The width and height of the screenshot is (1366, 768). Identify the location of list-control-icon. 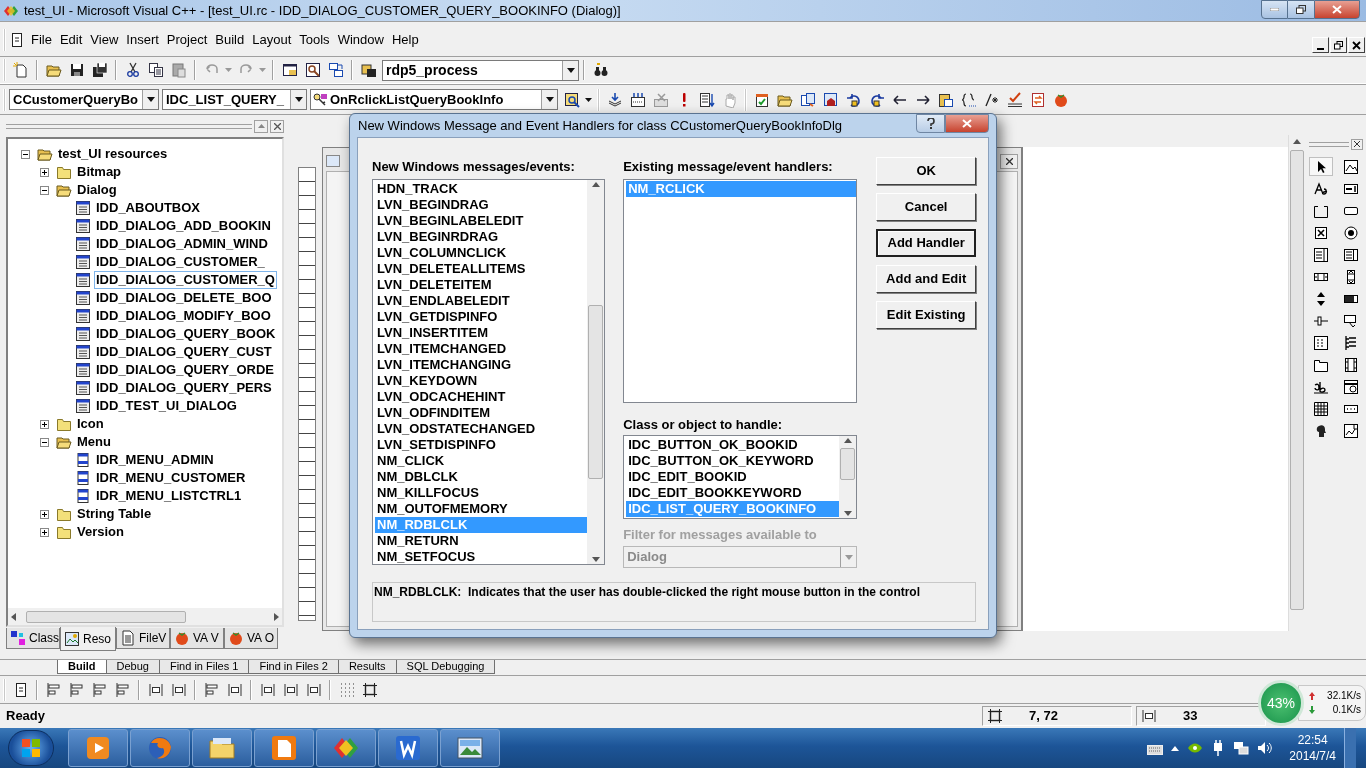
(1321, 342).